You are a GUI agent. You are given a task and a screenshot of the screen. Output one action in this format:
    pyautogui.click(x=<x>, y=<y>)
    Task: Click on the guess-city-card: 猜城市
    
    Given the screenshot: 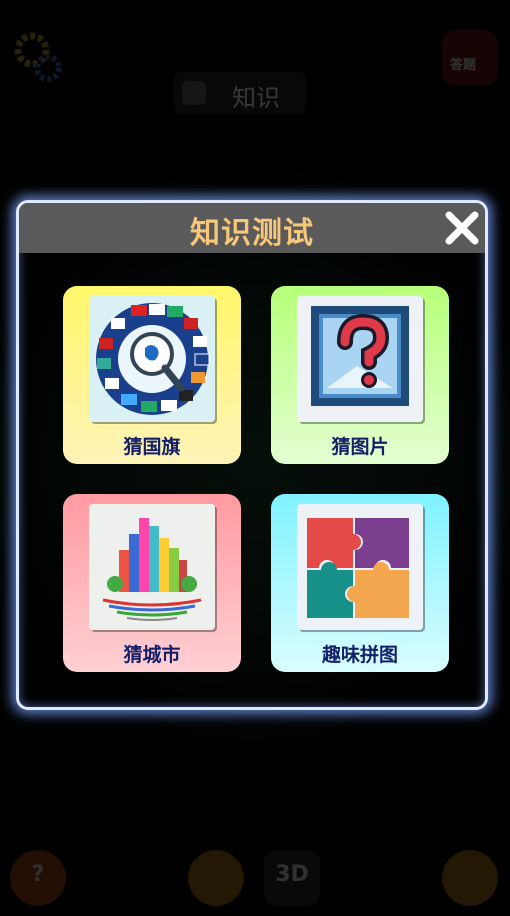 What is the action you would take?
    pyautogui.click(x=152, y=583)
    